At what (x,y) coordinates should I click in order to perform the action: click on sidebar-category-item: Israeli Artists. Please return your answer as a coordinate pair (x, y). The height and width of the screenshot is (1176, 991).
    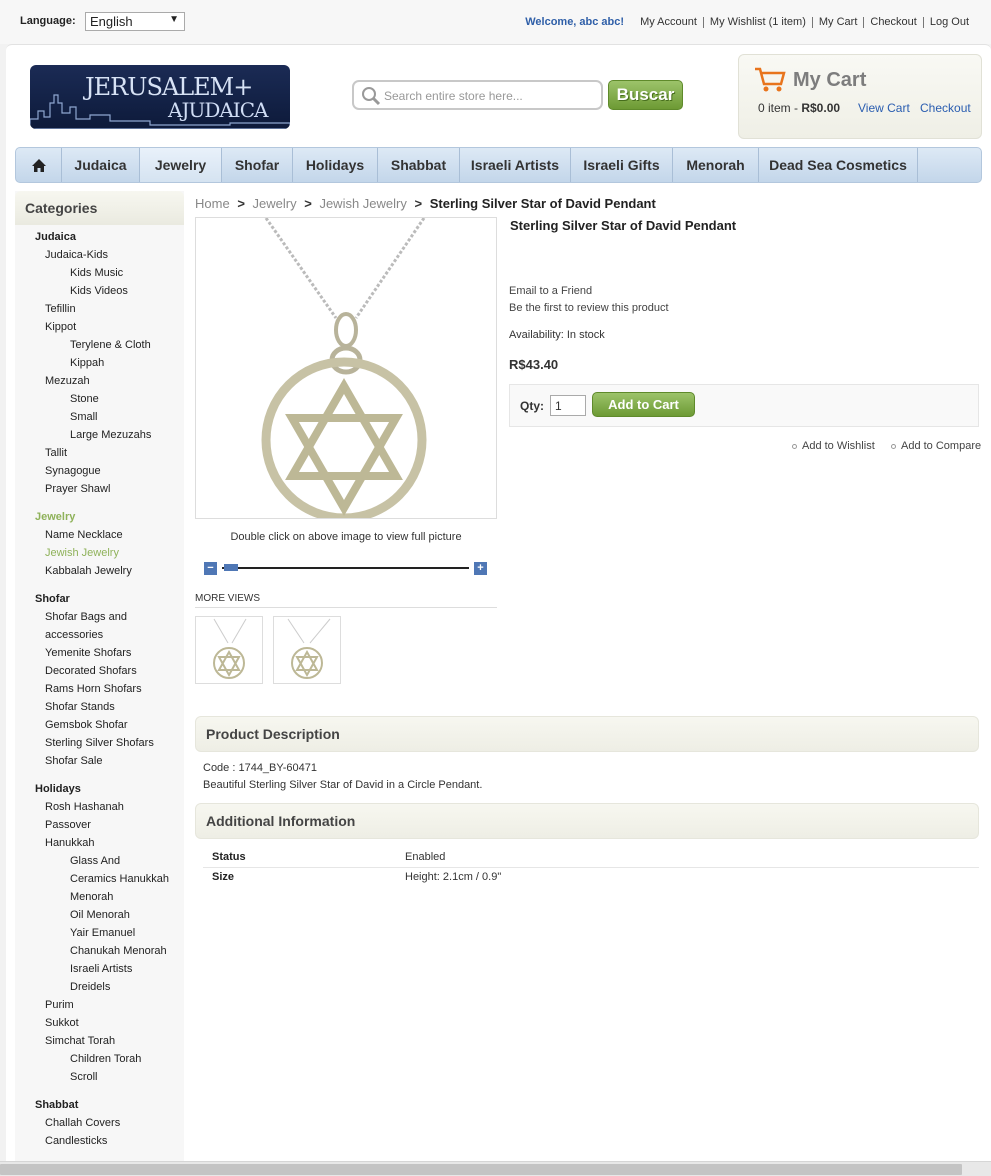
    Looking at the image, I should click on (101, 969).